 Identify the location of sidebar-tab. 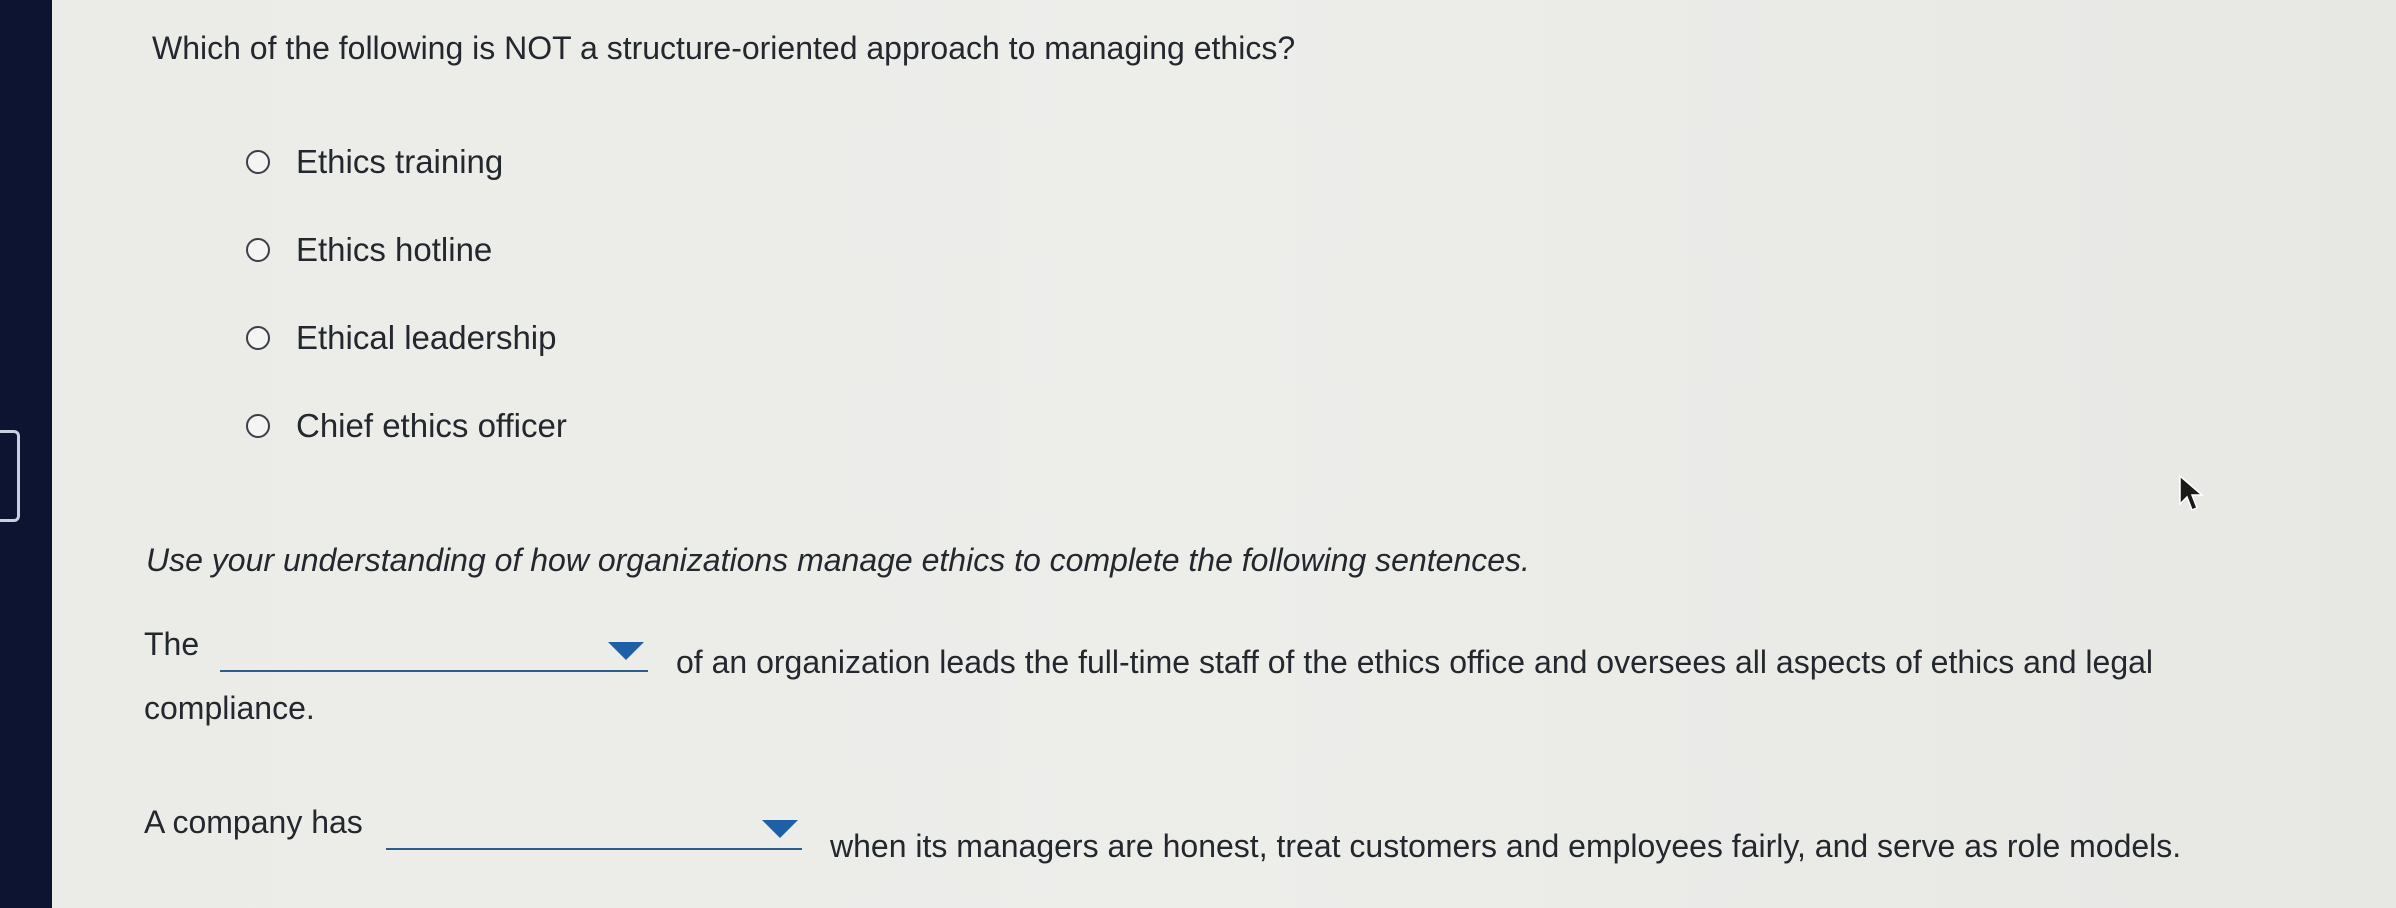
(10, 476).